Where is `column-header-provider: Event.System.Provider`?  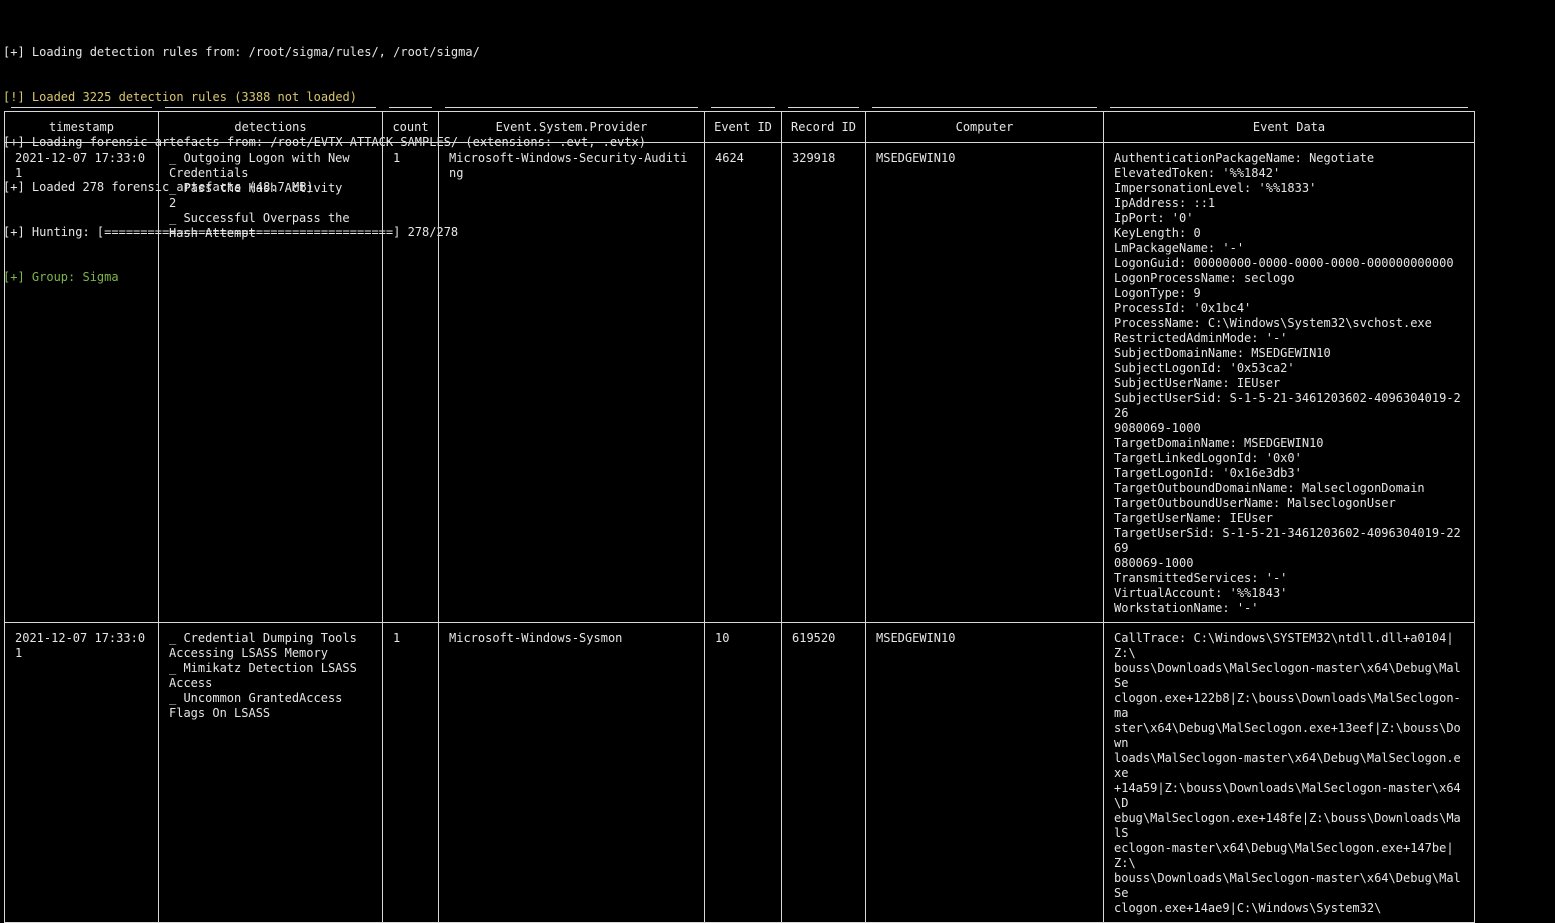
column-header-provider: Event.System.Provider is located at coordinates (571, 125).